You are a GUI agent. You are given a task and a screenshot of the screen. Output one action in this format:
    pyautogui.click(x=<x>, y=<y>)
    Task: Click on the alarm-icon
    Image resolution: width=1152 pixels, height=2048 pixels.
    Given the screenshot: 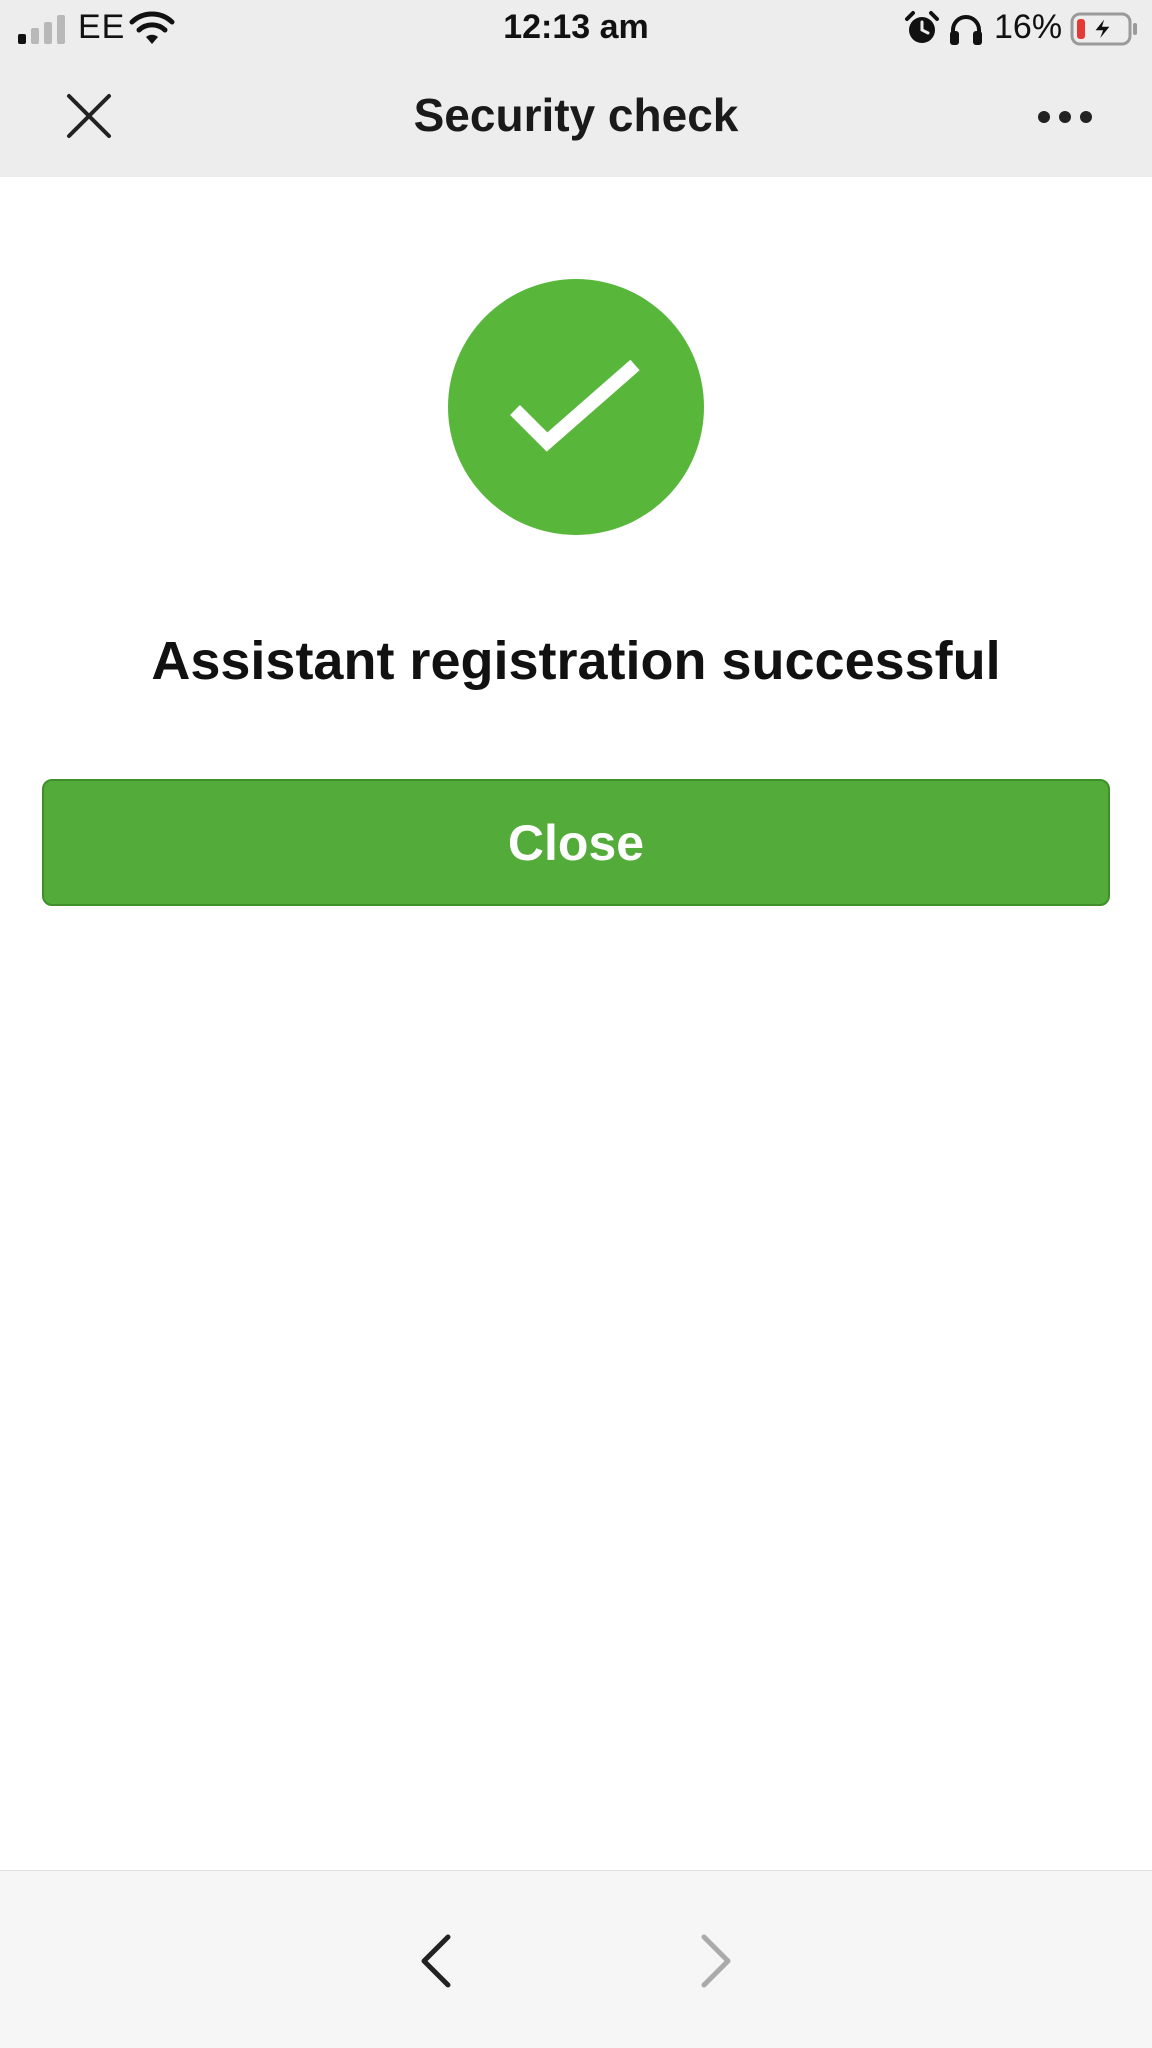 What is the action you would take?
    pyautogui.click(x=922, y=27)
    